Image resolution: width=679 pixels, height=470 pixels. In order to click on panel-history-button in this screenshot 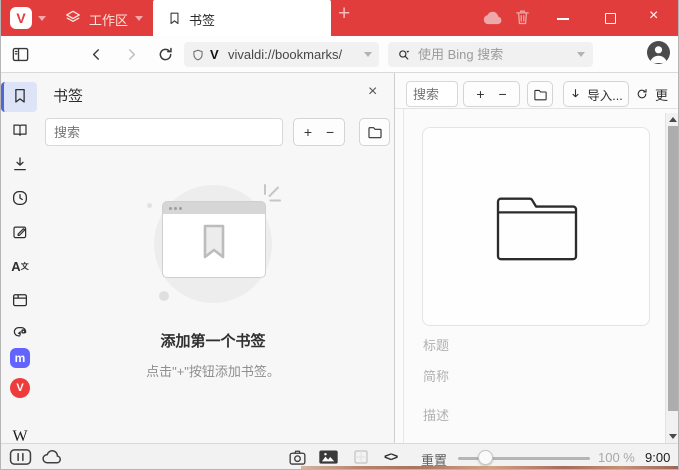, I will do `click(20, 198)`.